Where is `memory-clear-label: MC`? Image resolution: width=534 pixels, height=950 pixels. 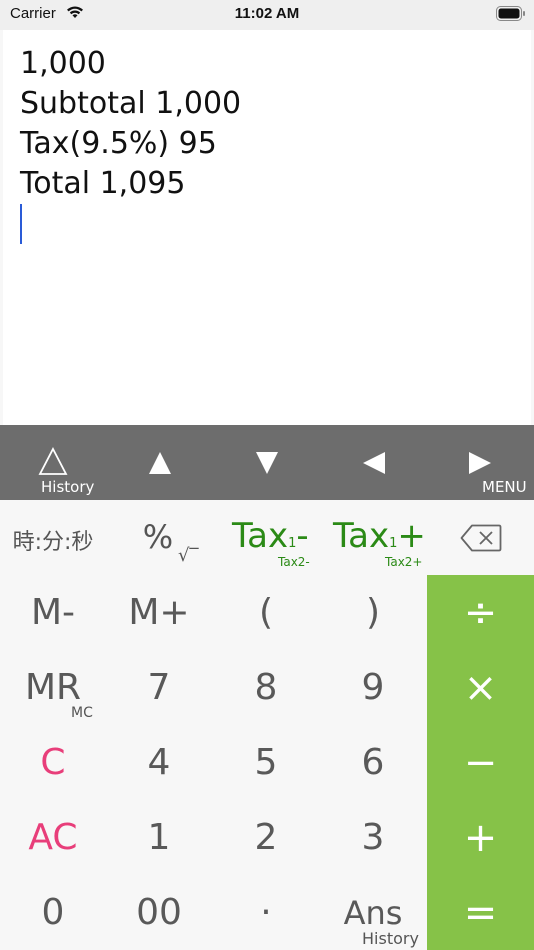
memory-clear-label: MC is located at coordinates (82, 713).